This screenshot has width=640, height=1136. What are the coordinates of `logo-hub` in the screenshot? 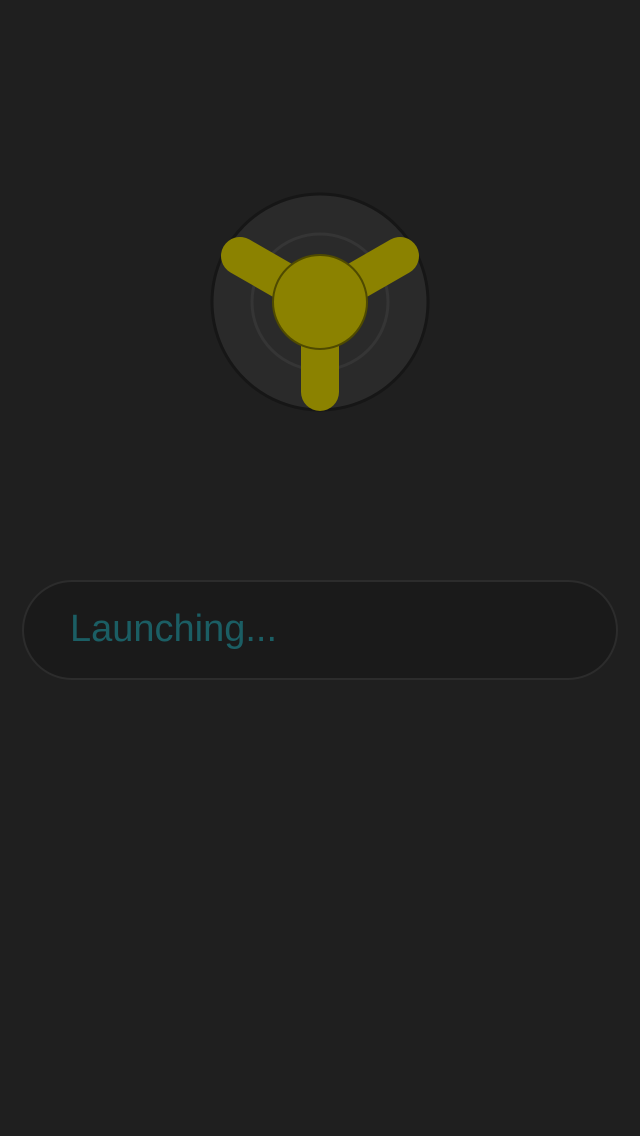 It's located at (320, 302).